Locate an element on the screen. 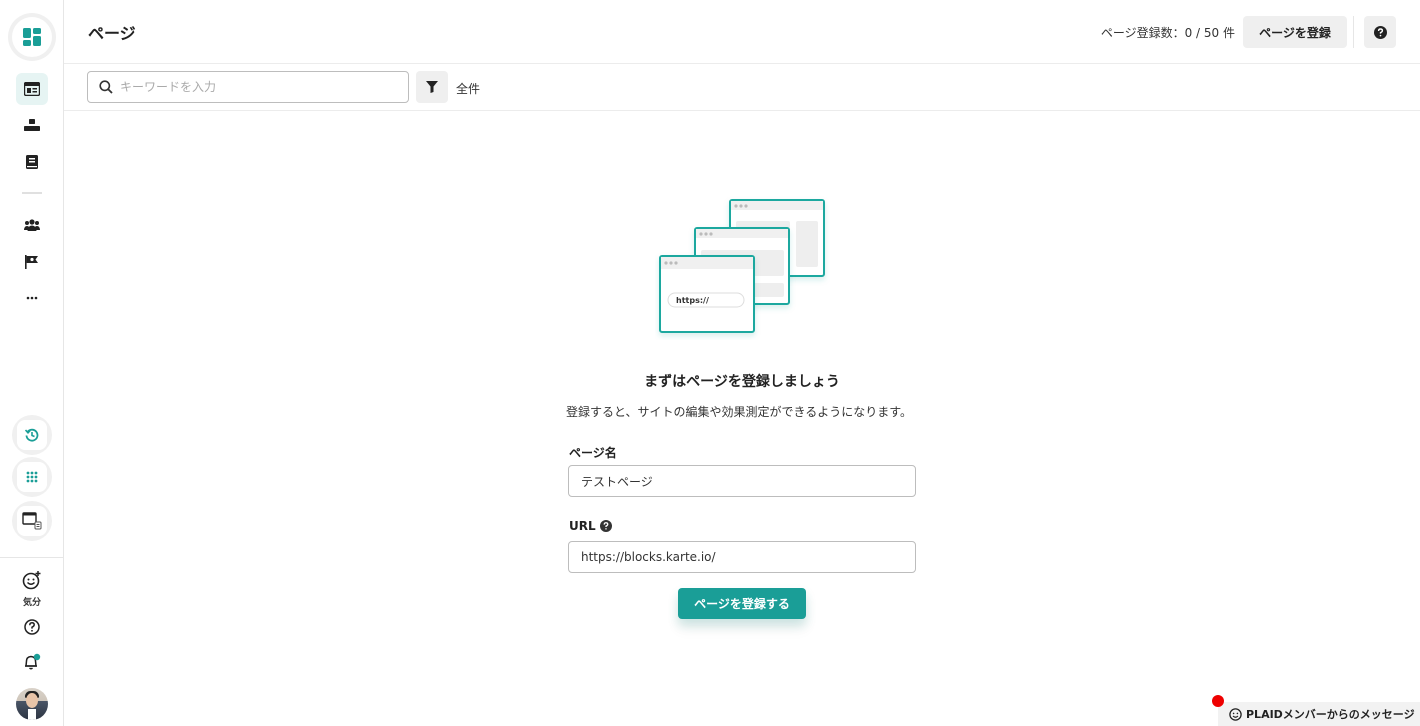  page-name-label-text: ページ名 is located at coordinates (593, 453).